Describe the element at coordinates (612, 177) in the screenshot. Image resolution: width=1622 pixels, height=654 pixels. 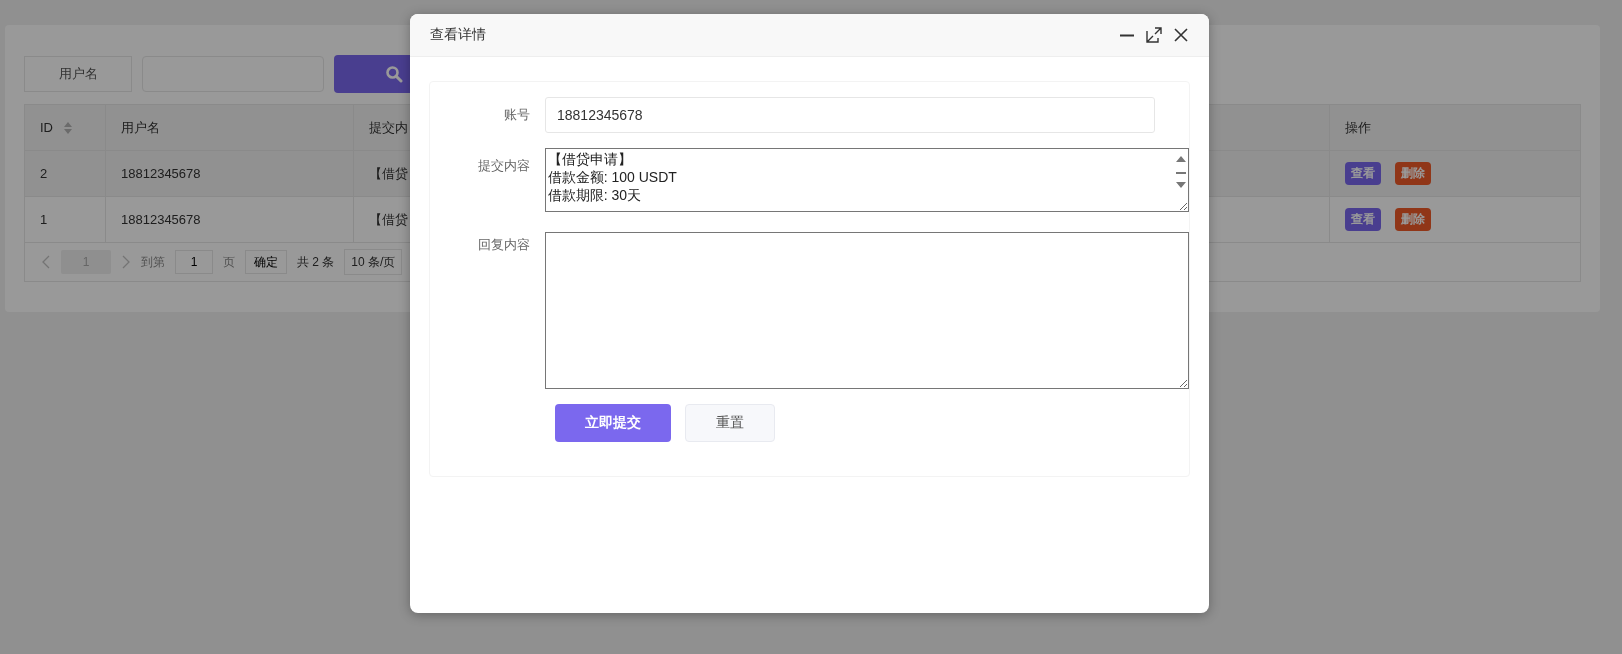
I see `content-line: 借款金额: 100 USDT` at that location.